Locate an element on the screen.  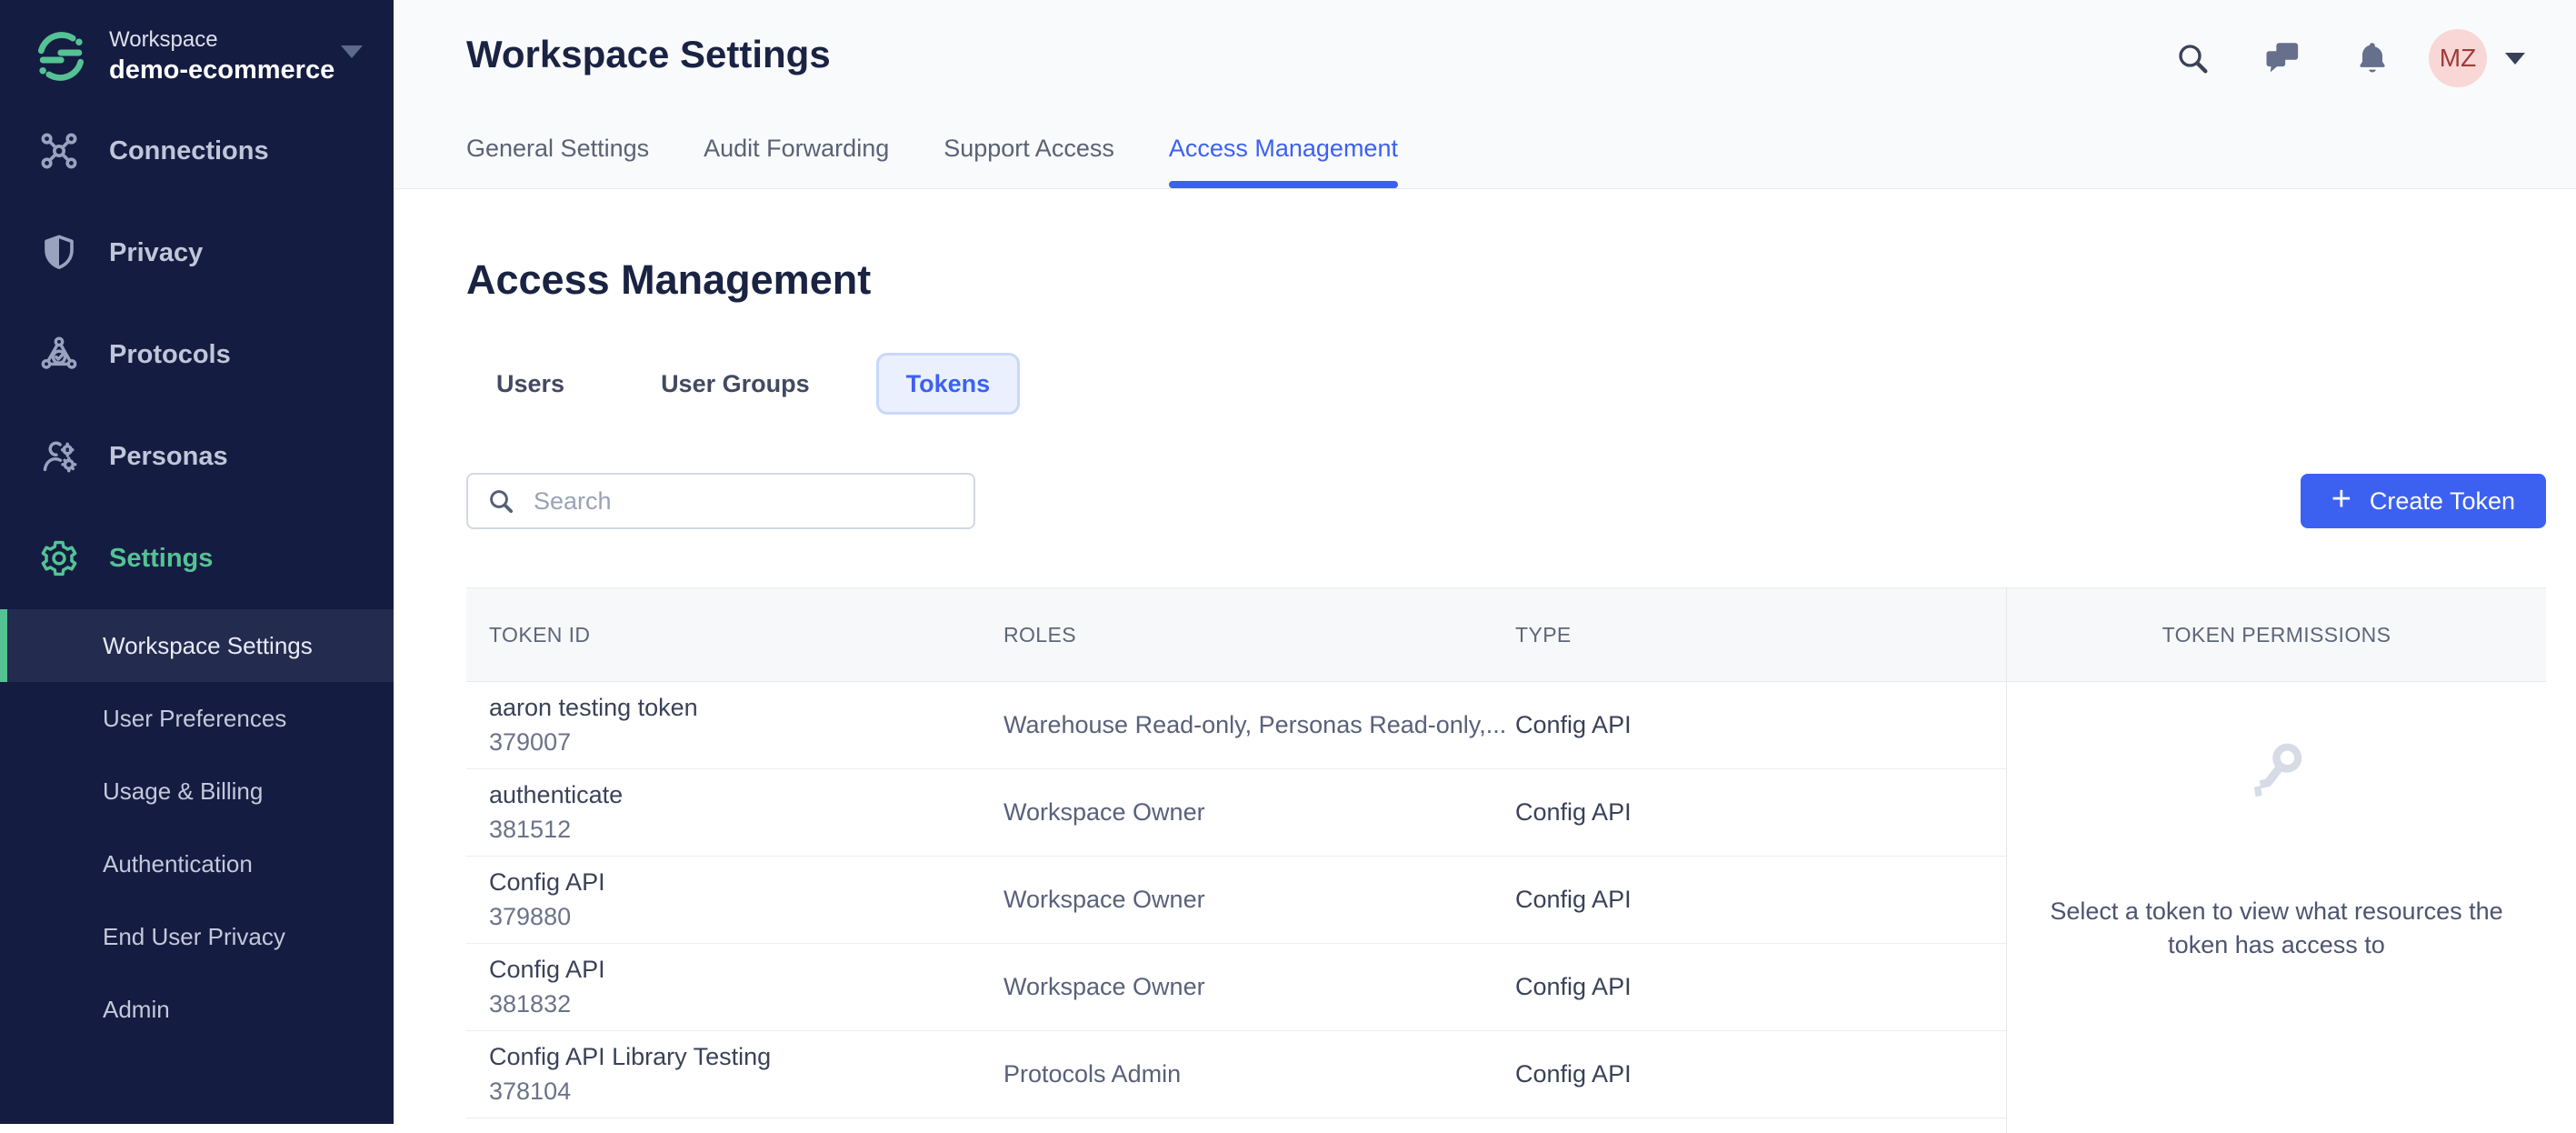
workspace-label: Workspace is located at coordinates (163, 39).